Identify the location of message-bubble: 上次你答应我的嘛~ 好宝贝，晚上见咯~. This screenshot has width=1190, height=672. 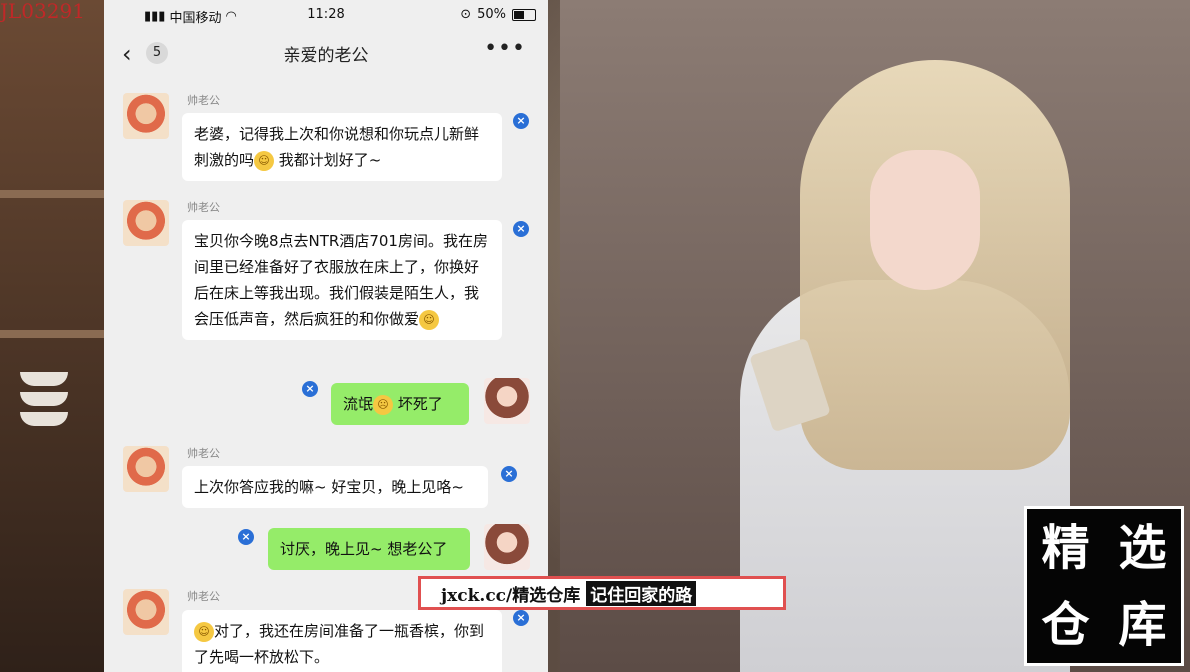
(335, 487).